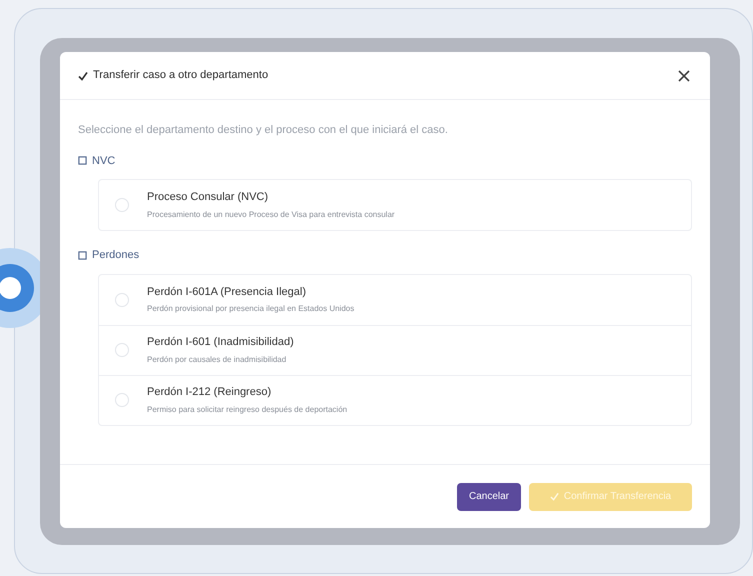 The height and width of the screenshot is (576, 753). Describe the element at coordinates (395, 399) in the screenshot. I see `process-option: Perdón I-212 (Reingreso) Permiso para solicitar reingreso después de deportación` at that location.